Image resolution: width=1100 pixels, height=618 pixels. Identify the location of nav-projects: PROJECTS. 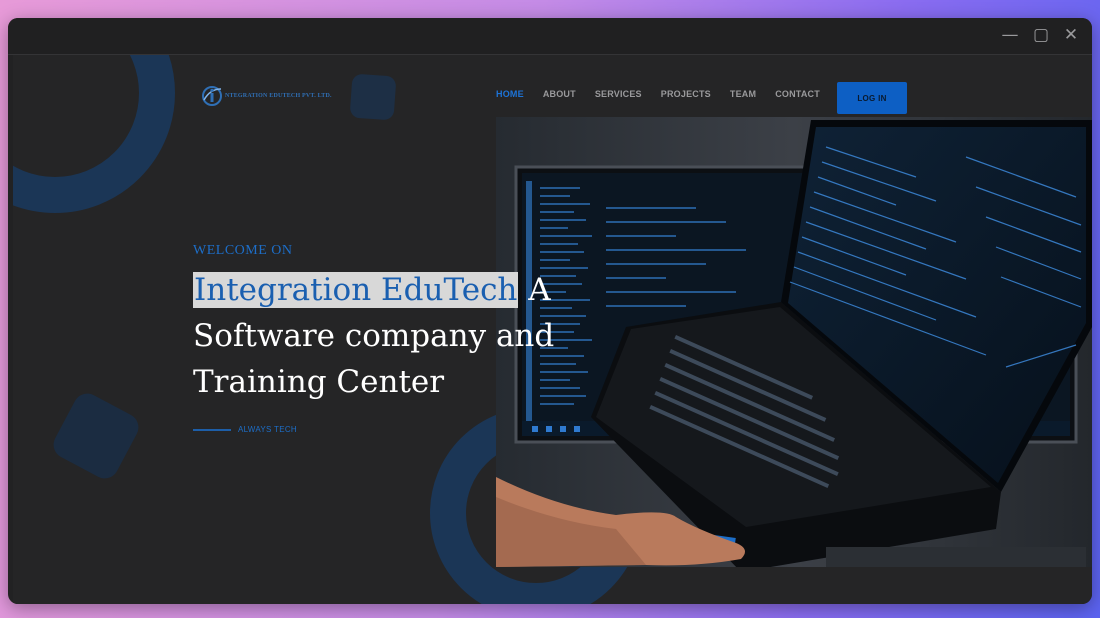
(686, 94).